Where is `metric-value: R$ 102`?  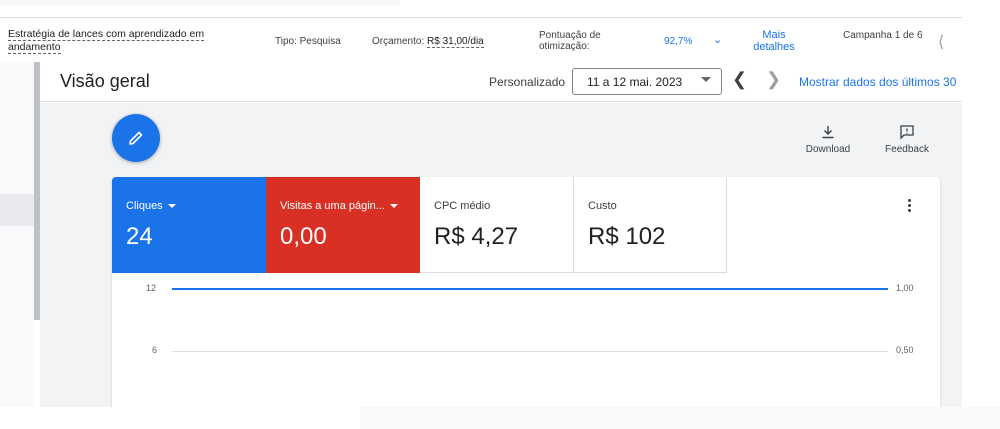
metric-value: R$ 102 is located at coordinates (627, 236).